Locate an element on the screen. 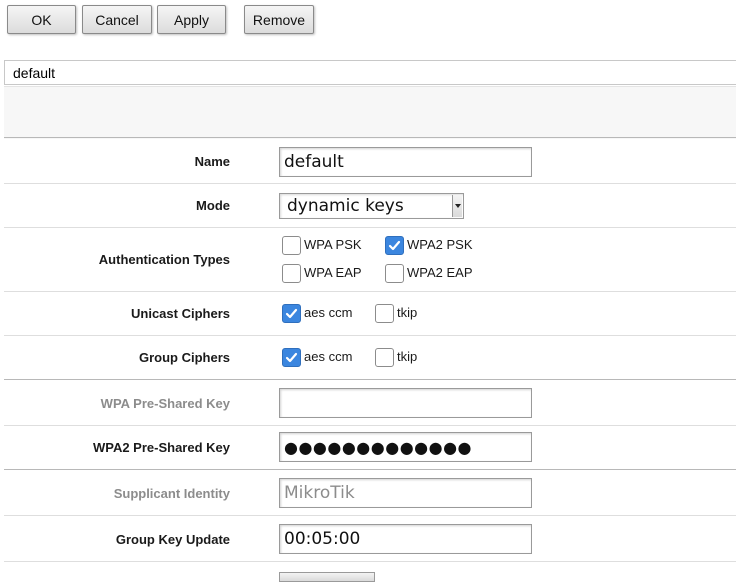 This screenshot has height=582, width=736. wpa2-psk-checkbox is located at coordinates (394, 245).